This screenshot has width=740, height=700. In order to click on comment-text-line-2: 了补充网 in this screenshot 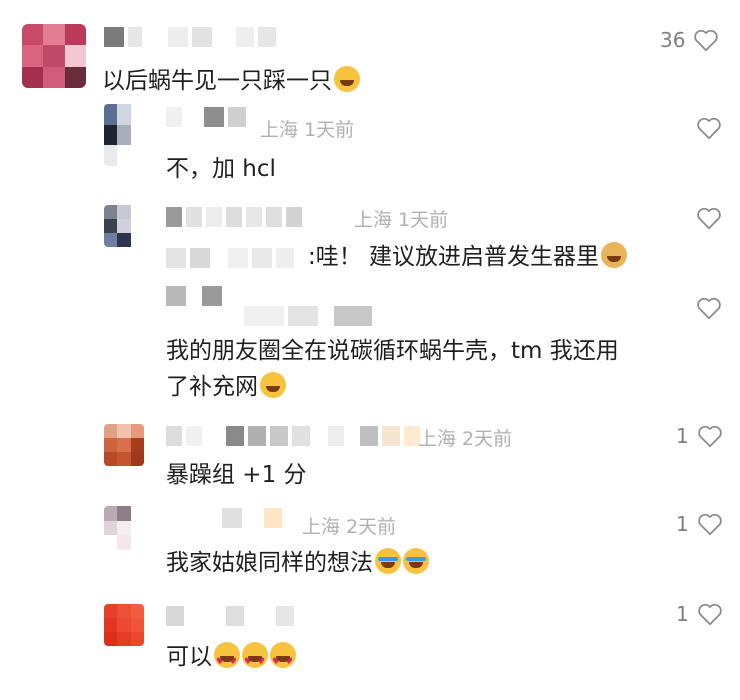, I will do `click(226, 387)`.